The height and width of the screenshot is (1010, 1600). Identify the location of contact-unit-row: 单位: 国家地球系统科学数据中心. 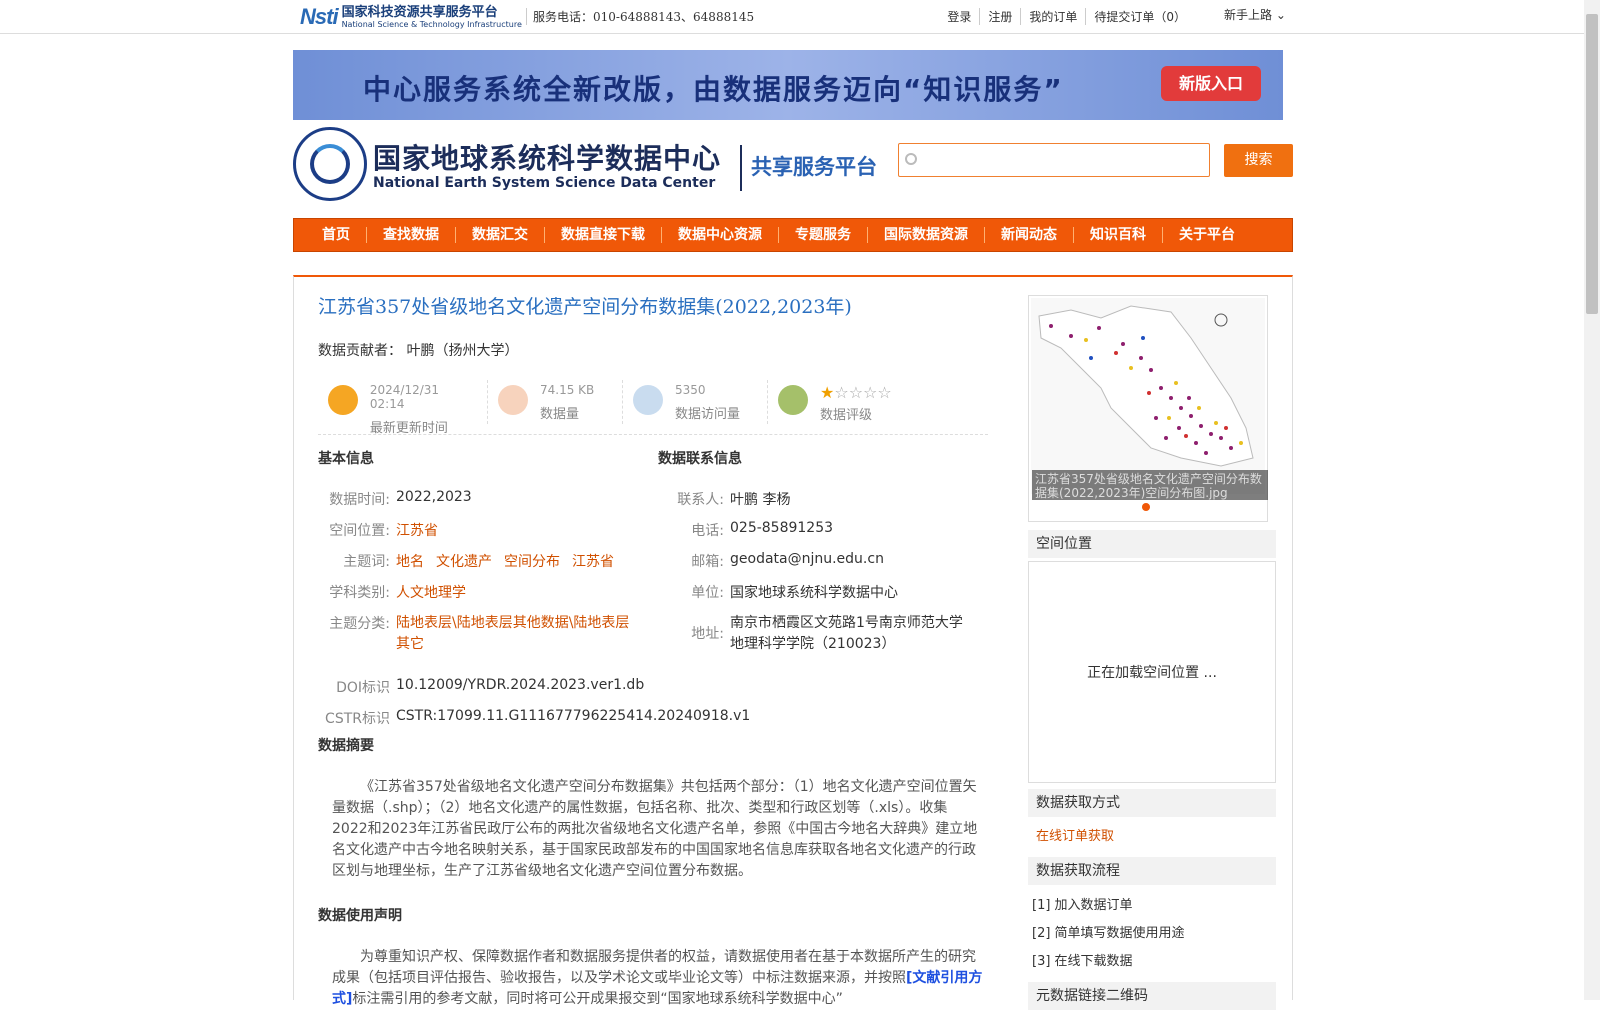
(775, 592).